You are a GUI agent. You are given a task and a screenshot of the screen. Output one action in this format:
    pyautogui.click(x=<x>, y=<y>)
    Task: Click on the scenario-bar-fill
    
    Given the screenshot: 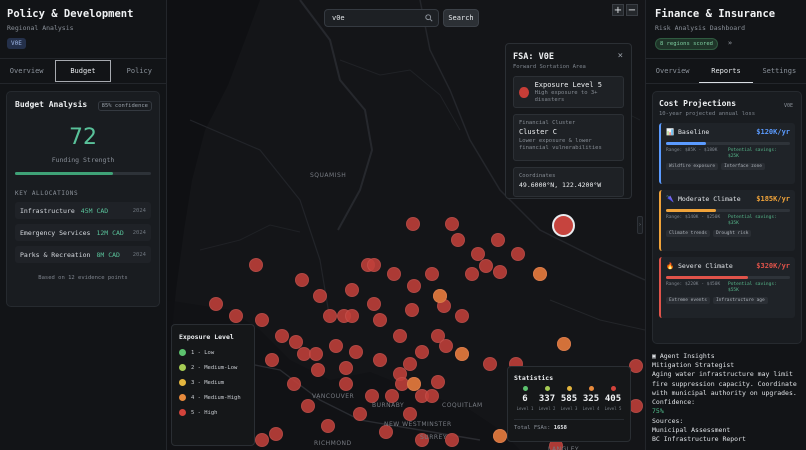 What is the action you would take?
    pyautogui.click(x=707, y=277)
    